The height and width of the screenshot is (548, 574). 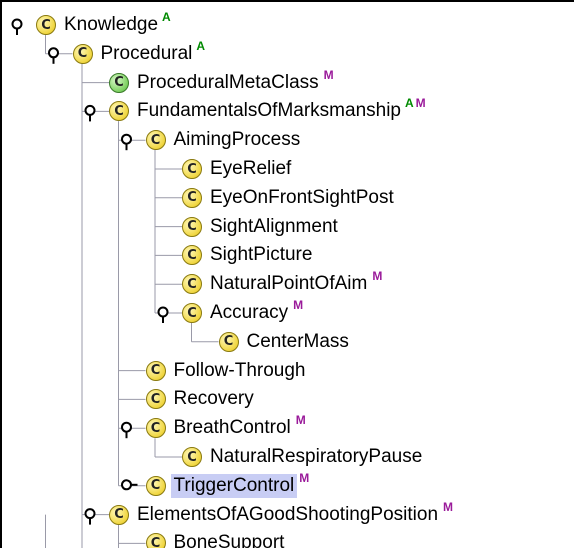 What do you see at coordinates (237, 140) in the screenshot?
I see `tree-node-label: AimingProcess` at bounding box center [237, 140].